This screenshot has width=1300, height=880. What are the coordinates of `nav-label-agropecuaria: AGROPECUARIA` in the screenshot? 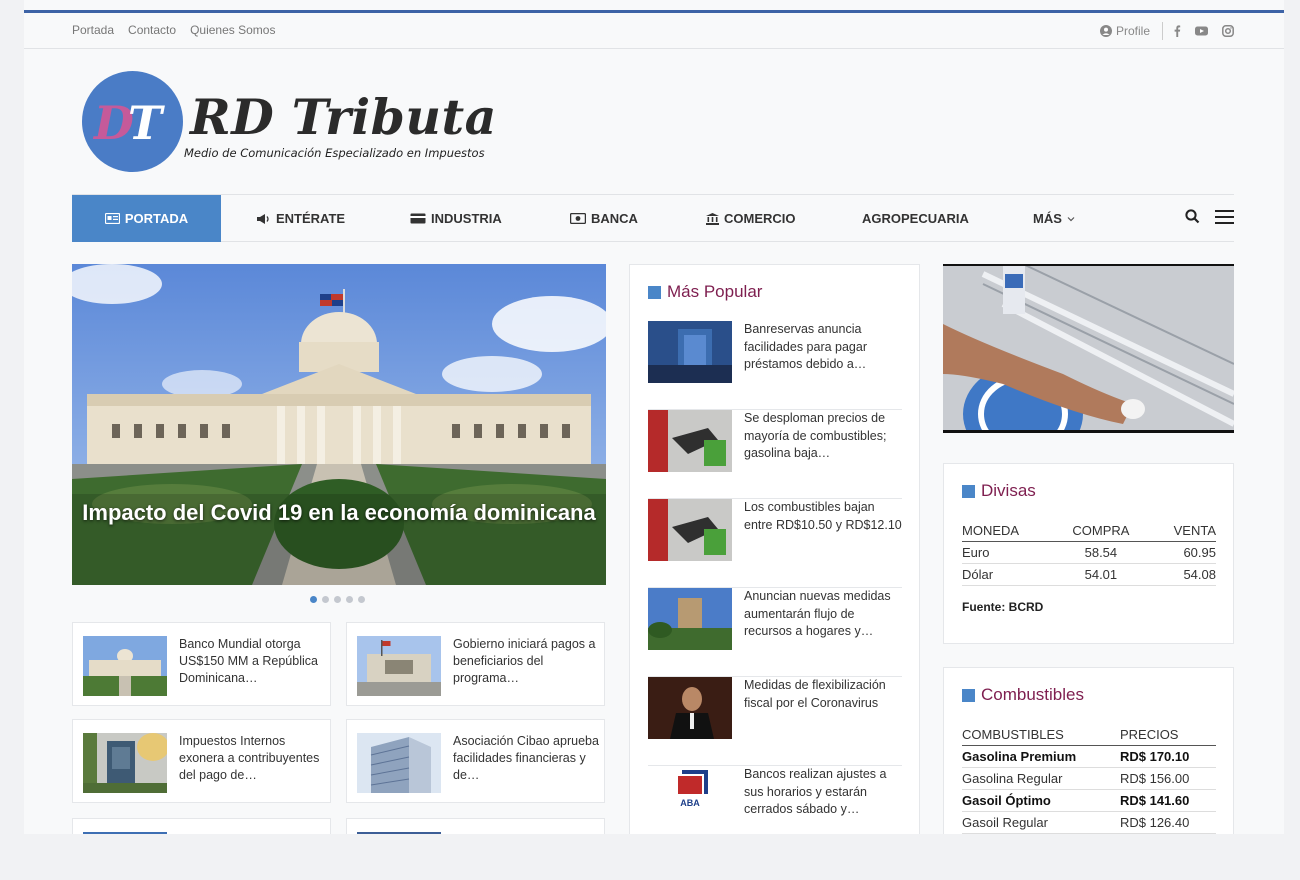 It's located at (915, 218).